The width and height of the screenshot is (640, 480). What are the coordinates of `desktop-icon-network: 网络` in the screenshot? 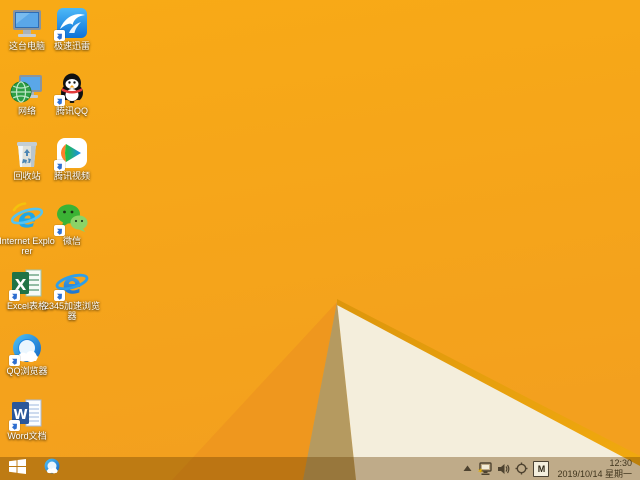 It's located at (27, 102).